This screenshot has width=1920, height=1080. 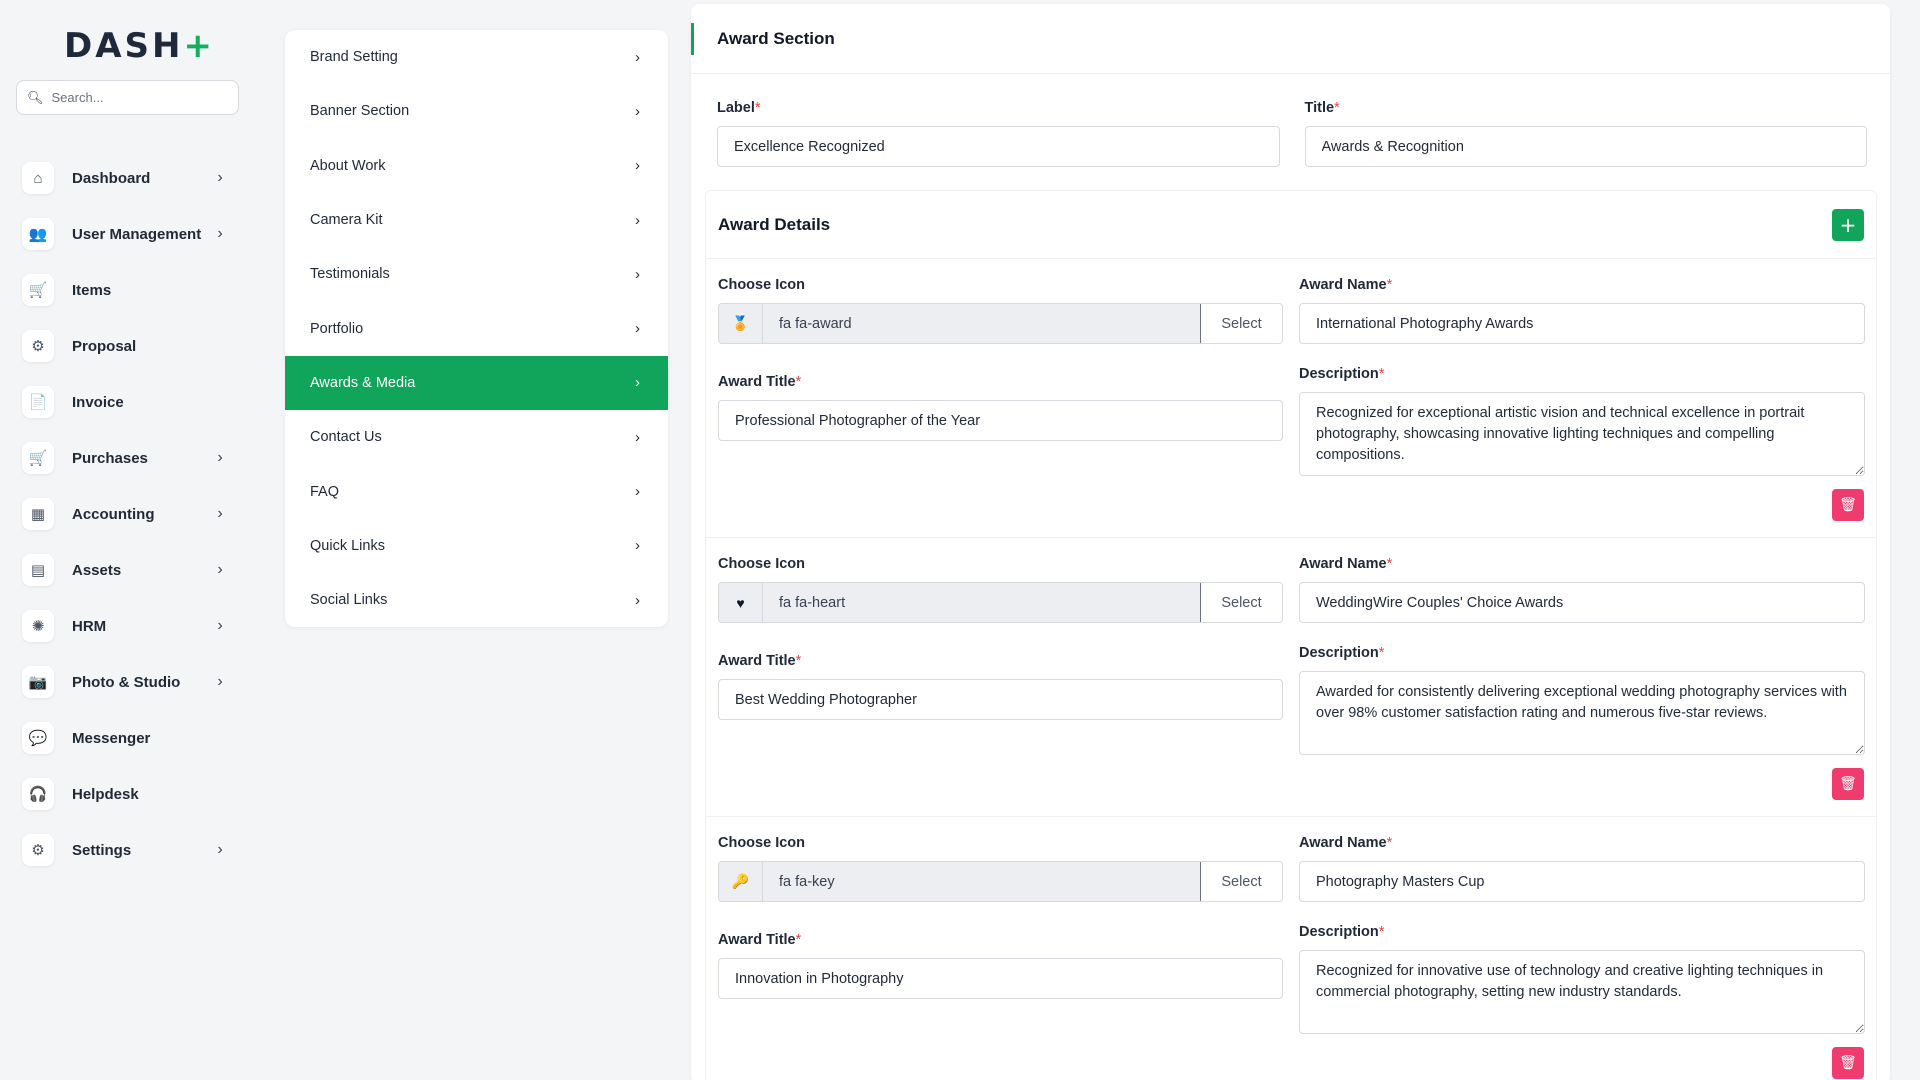 What do you see at coordinates (360, 111) in the screenshot?
I see `menu-item-label: Banner Section` at bounding box center [360, 111].